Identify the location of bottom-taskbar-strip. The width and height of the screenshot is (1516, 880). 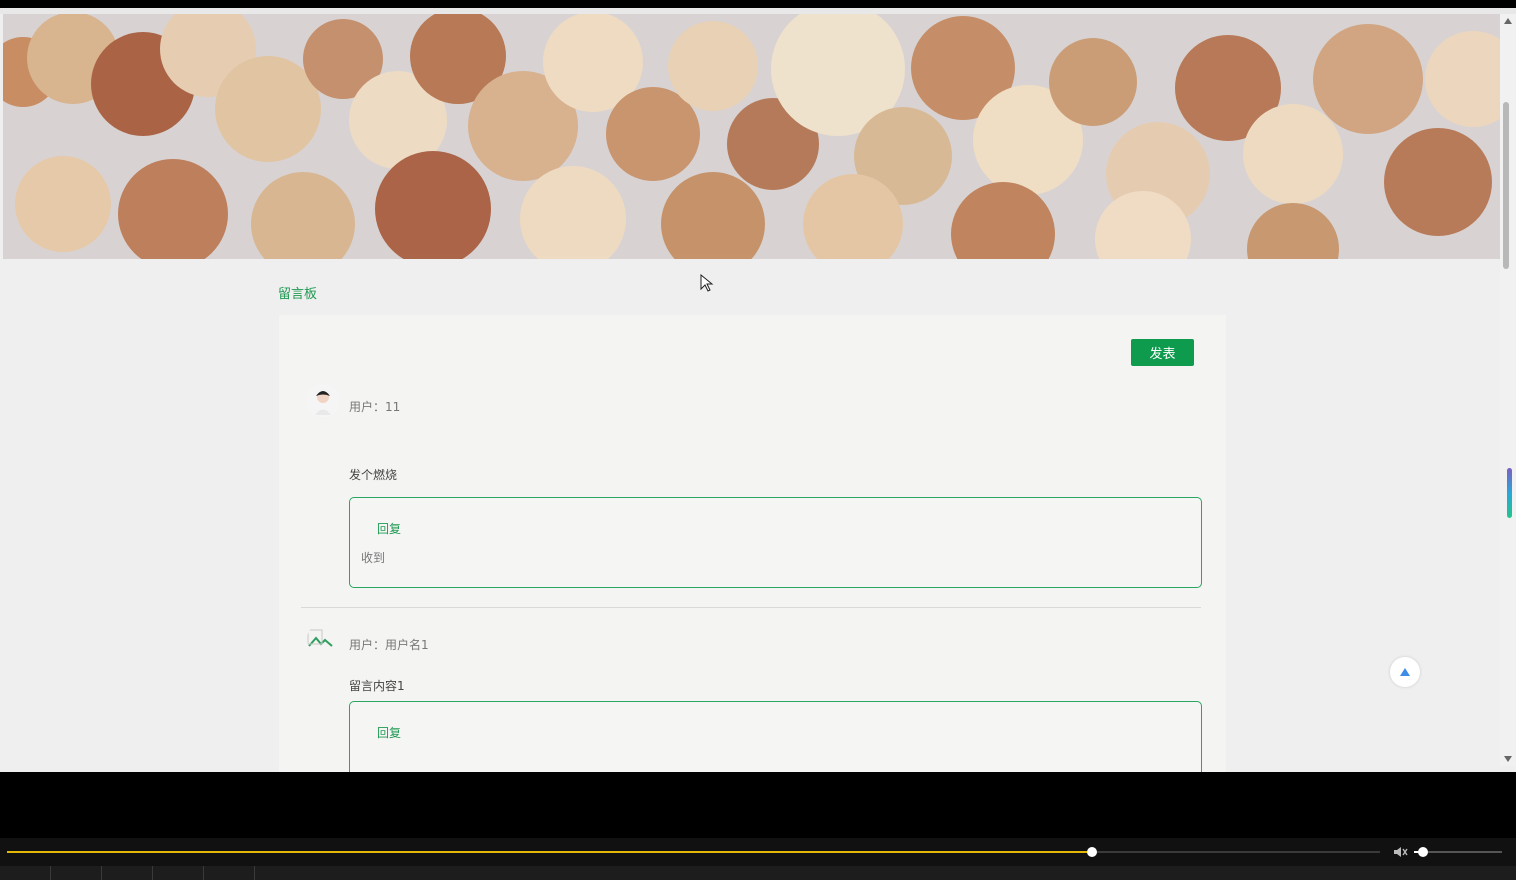
(758, 873).